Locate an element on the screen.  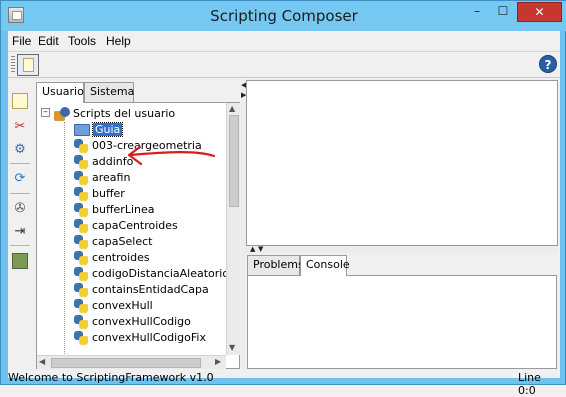
tree-script-item: codigoDistanciaAleatorios is located at coordinates (150, 274).